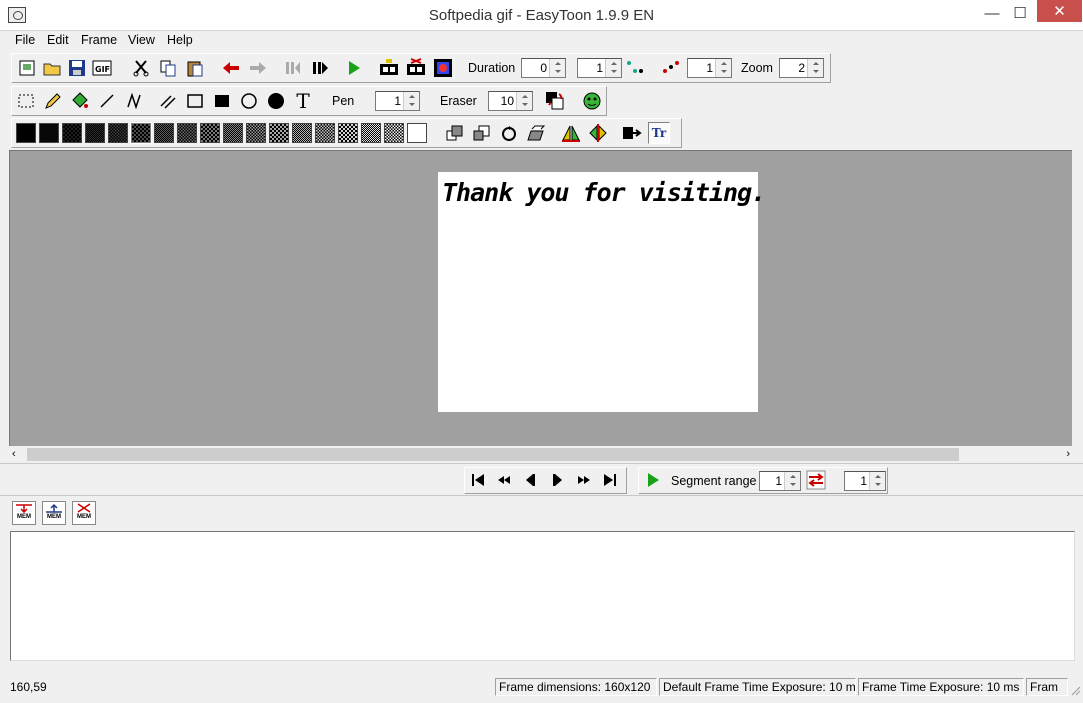 Image resolution: width=1083 pixels, height=703 pixels. I want to click on scrollbar-thumb, so click(493, 454).